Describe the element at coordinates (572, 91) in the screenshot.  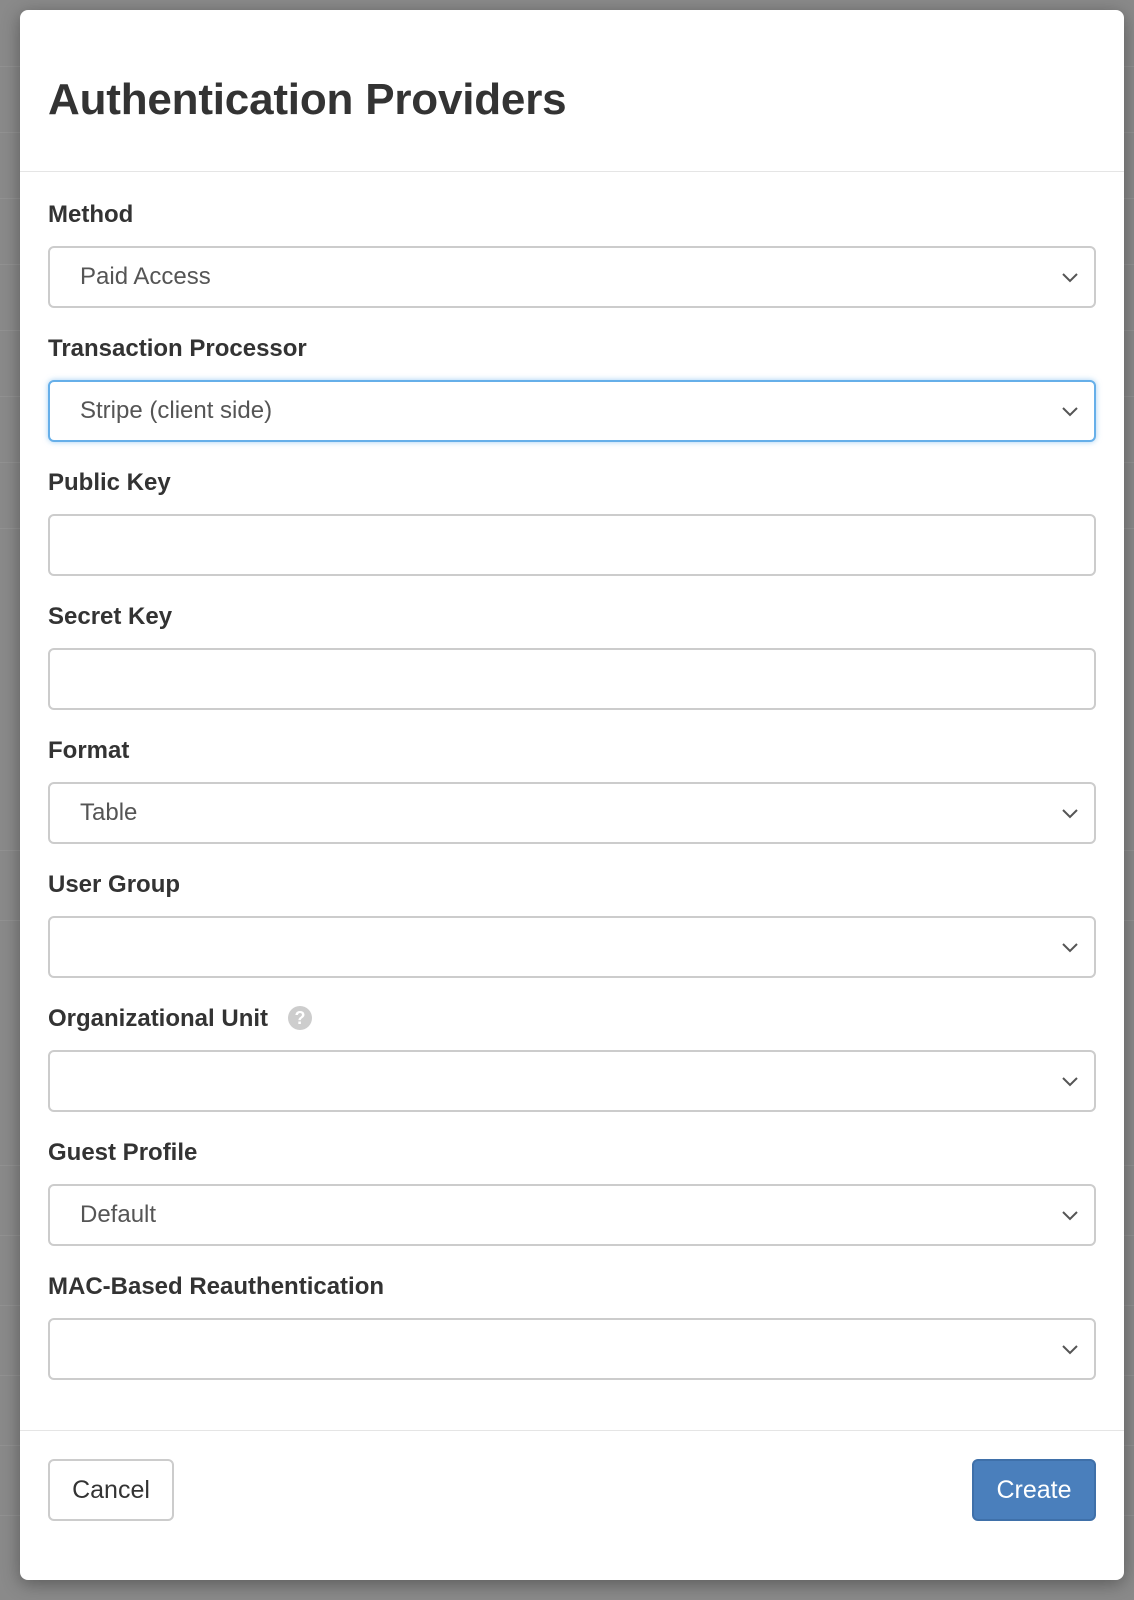
I see `modal-header: Authentication Providers` at that location.